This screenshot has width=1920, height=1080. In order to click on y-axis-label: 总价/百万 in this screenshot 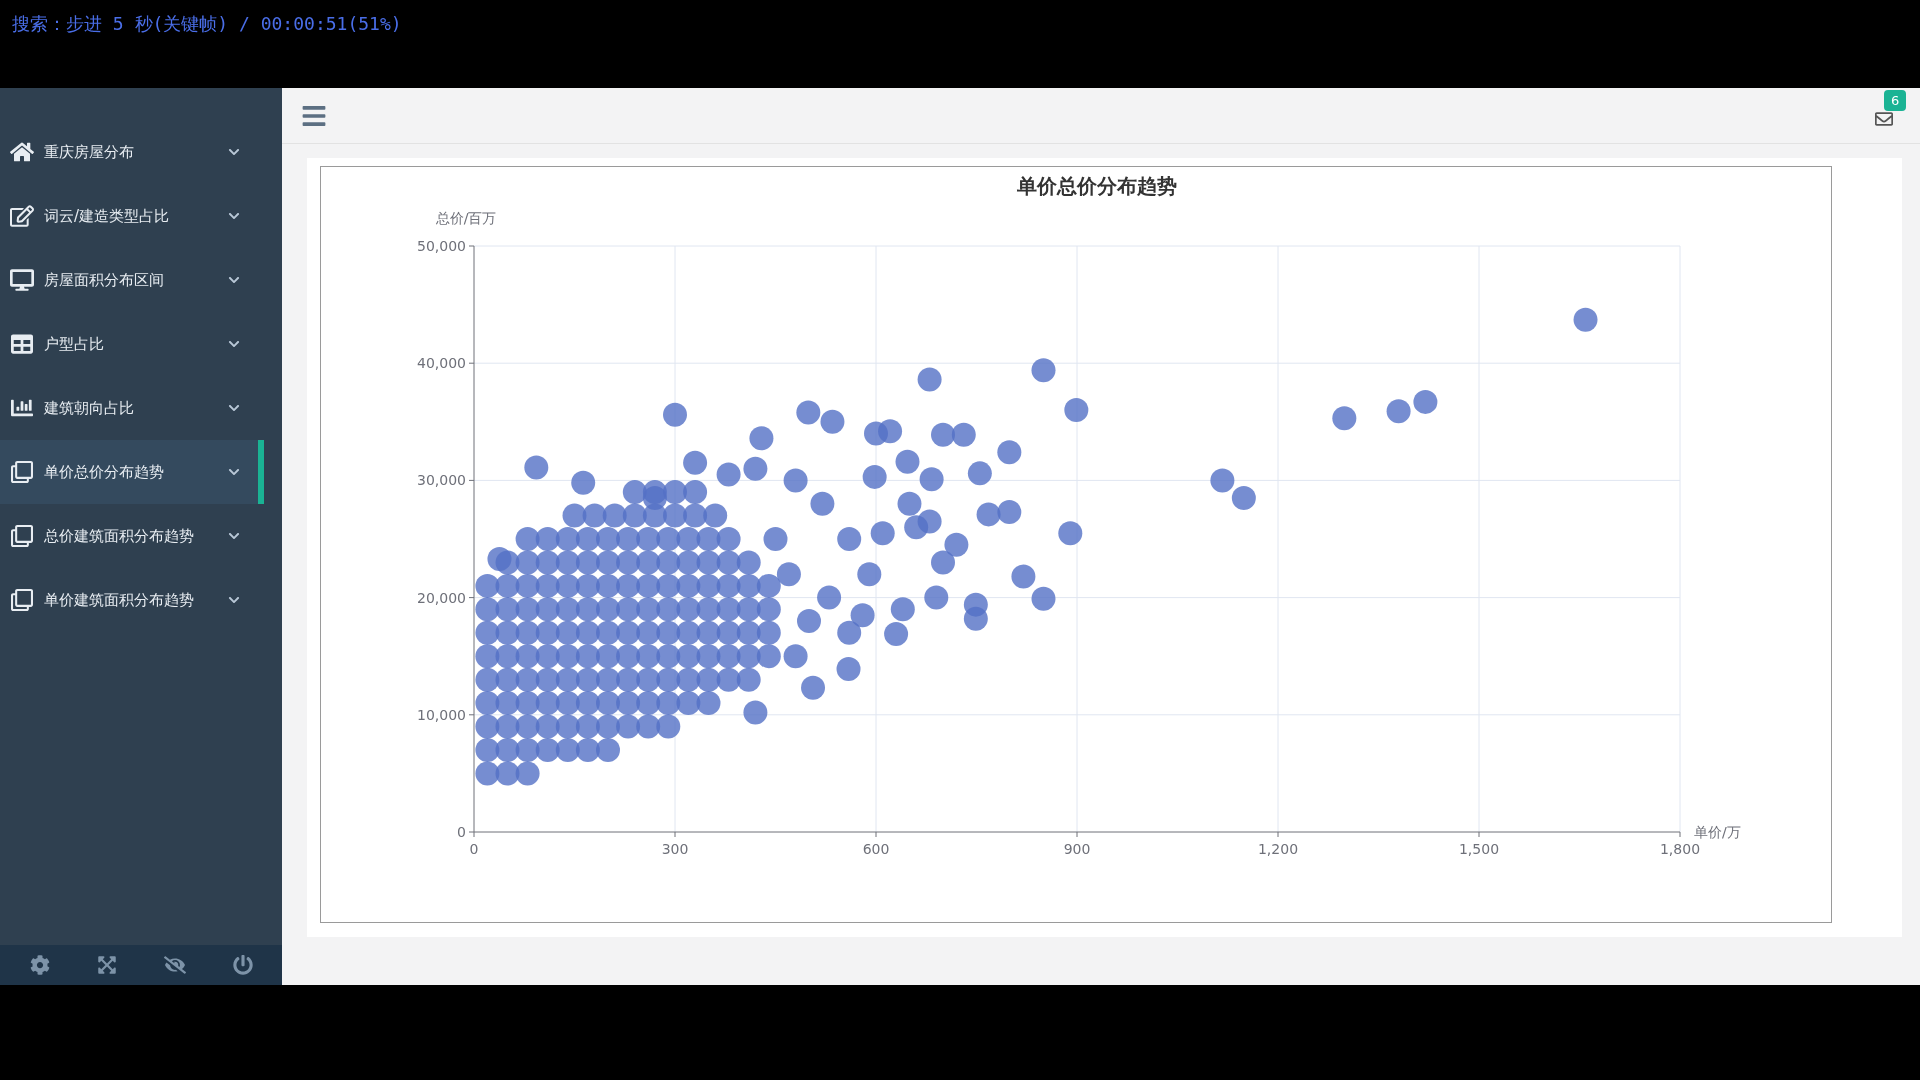, I will do `click(466, 218)`.